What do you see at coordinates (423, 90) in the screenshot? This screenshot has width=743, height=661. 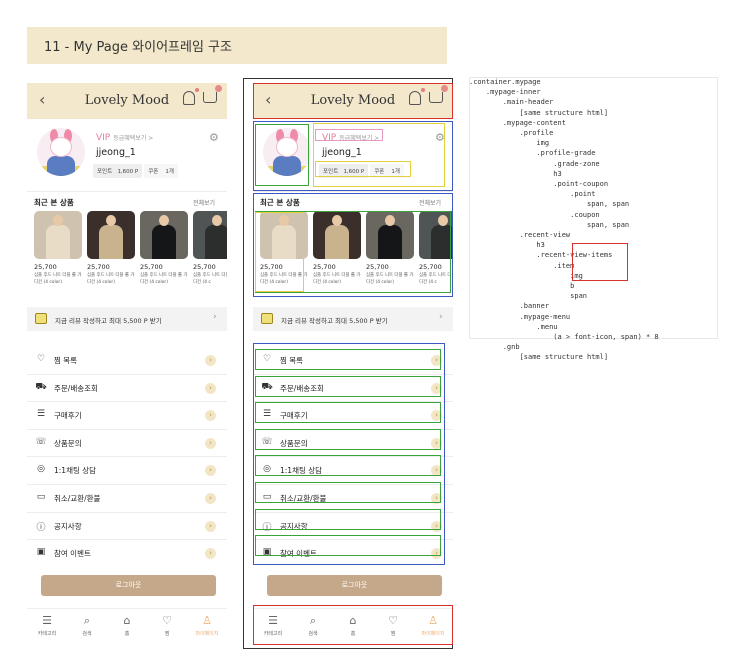 I see `notification-dot` at bounding box center [423, 90].